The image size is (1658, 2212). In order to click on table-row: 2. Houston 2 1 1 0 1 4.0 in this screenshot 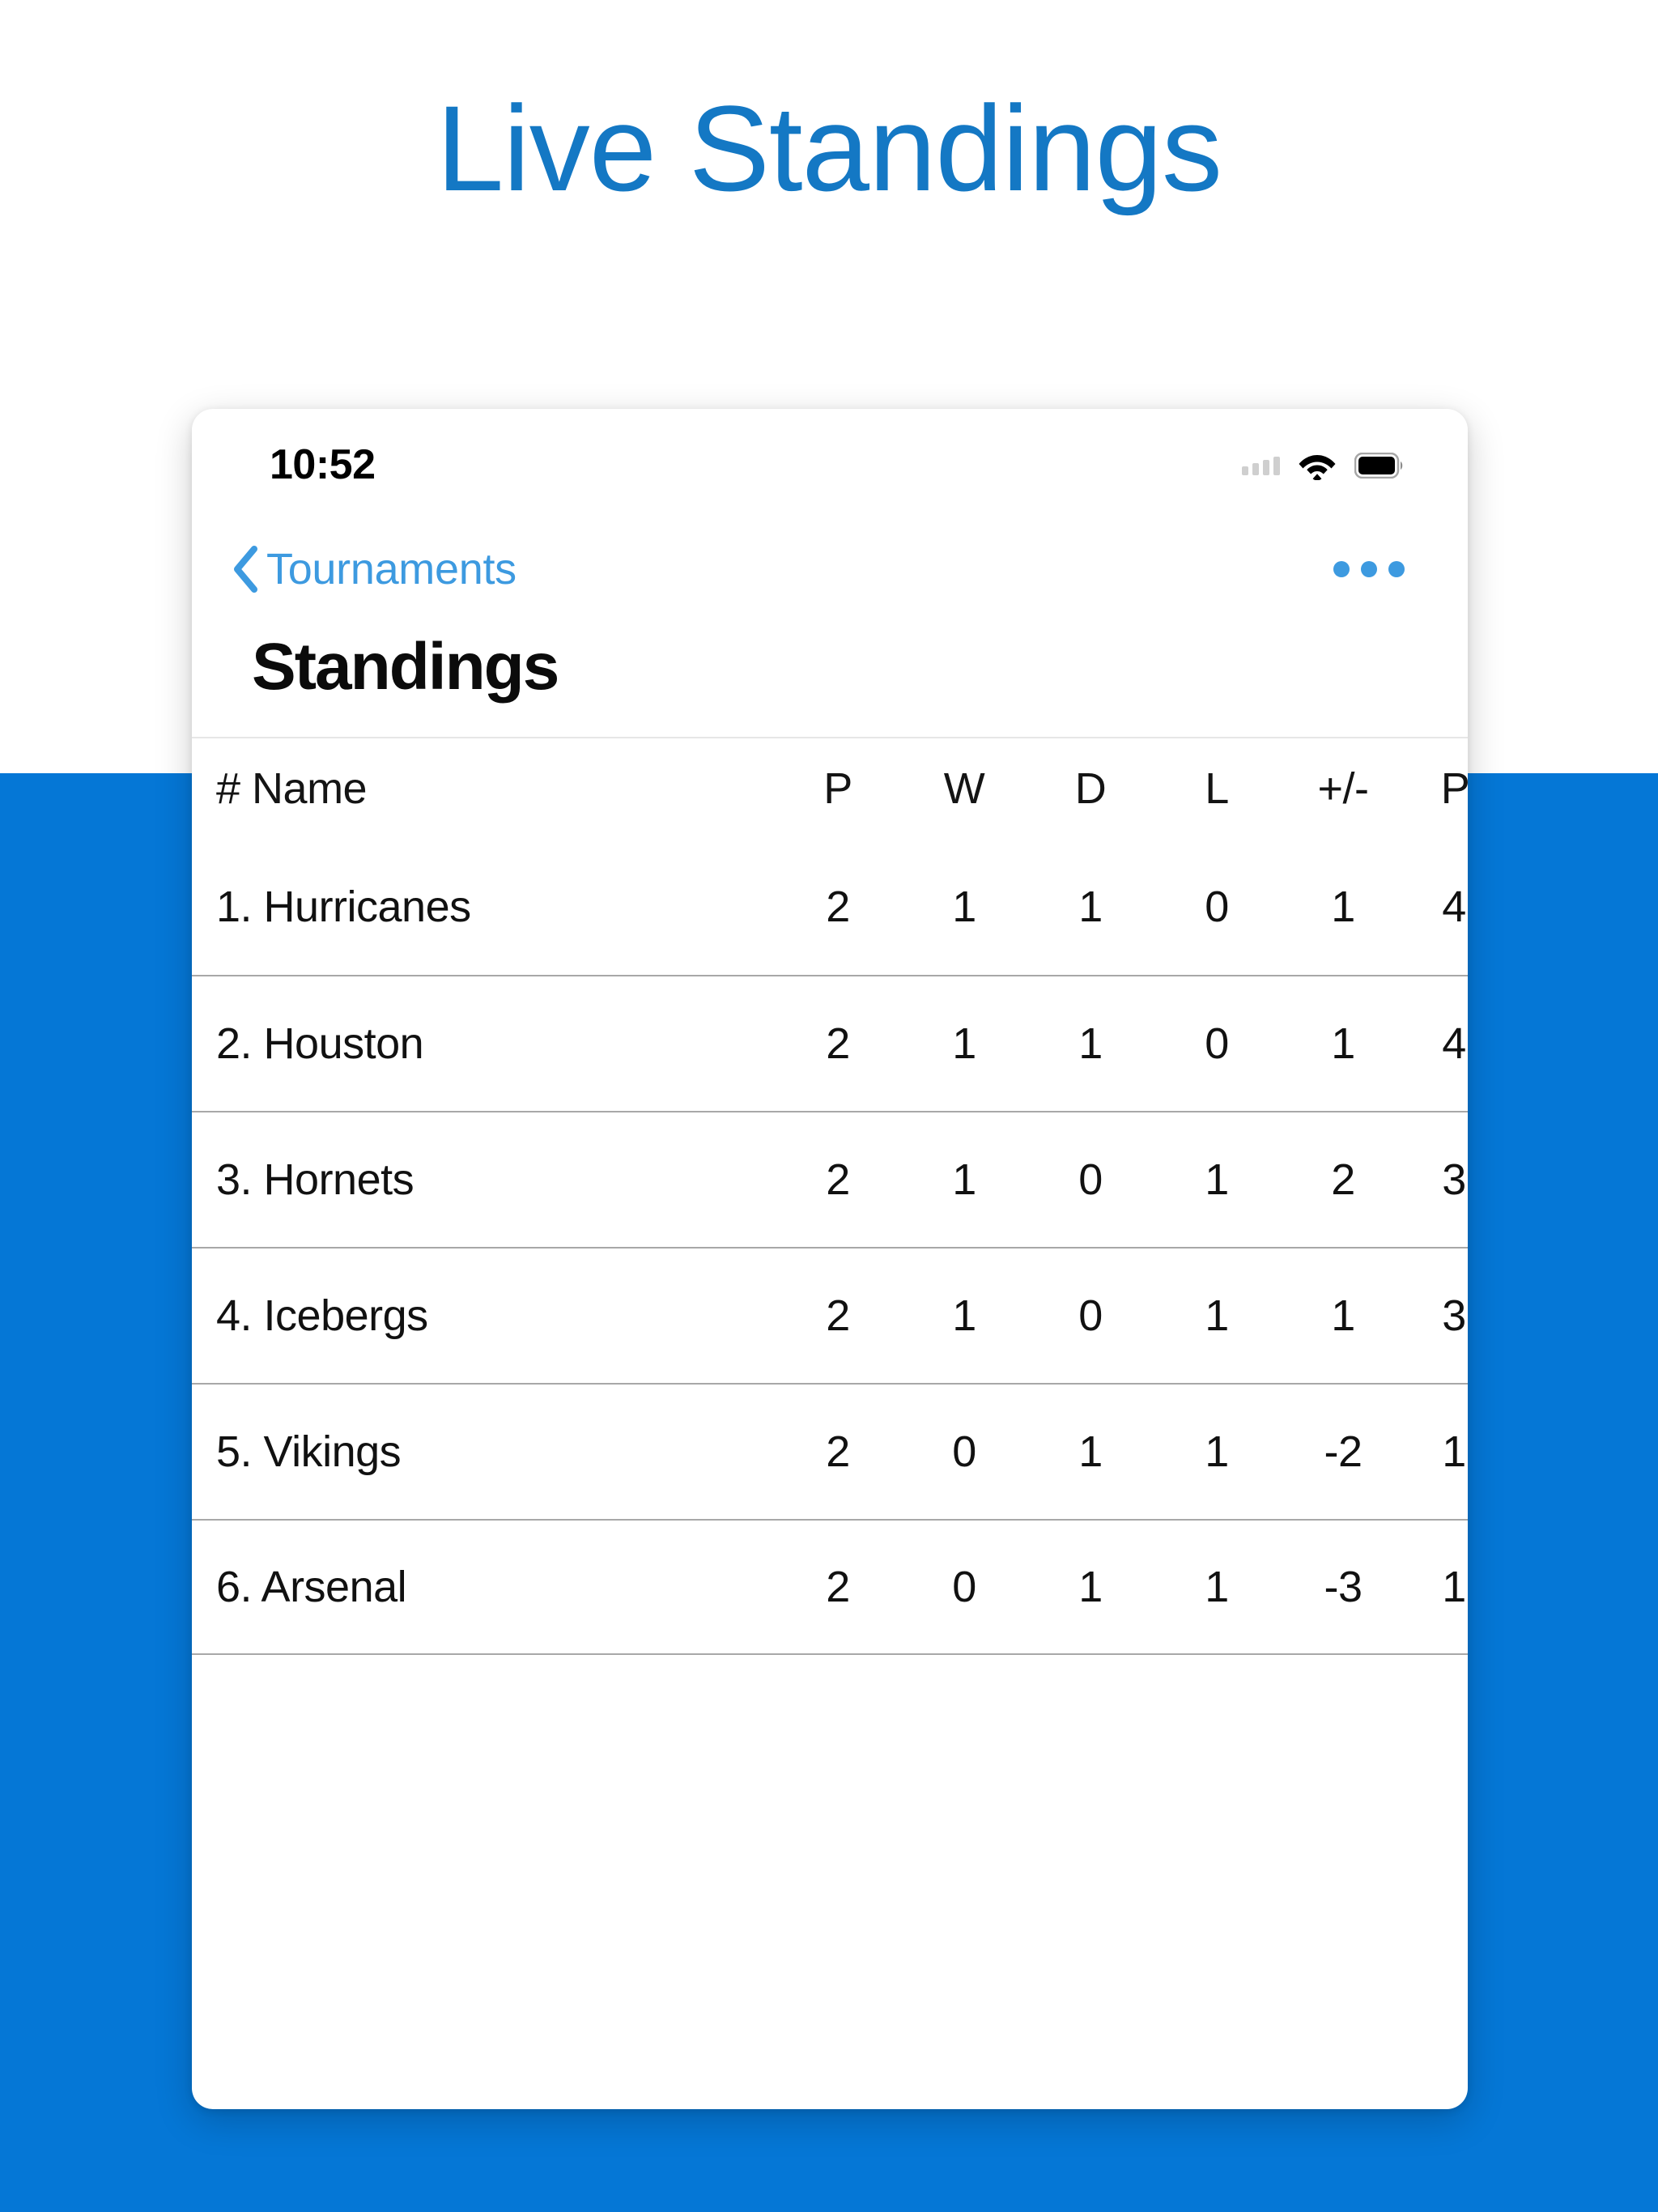, I will do `click(830, 1043)`.